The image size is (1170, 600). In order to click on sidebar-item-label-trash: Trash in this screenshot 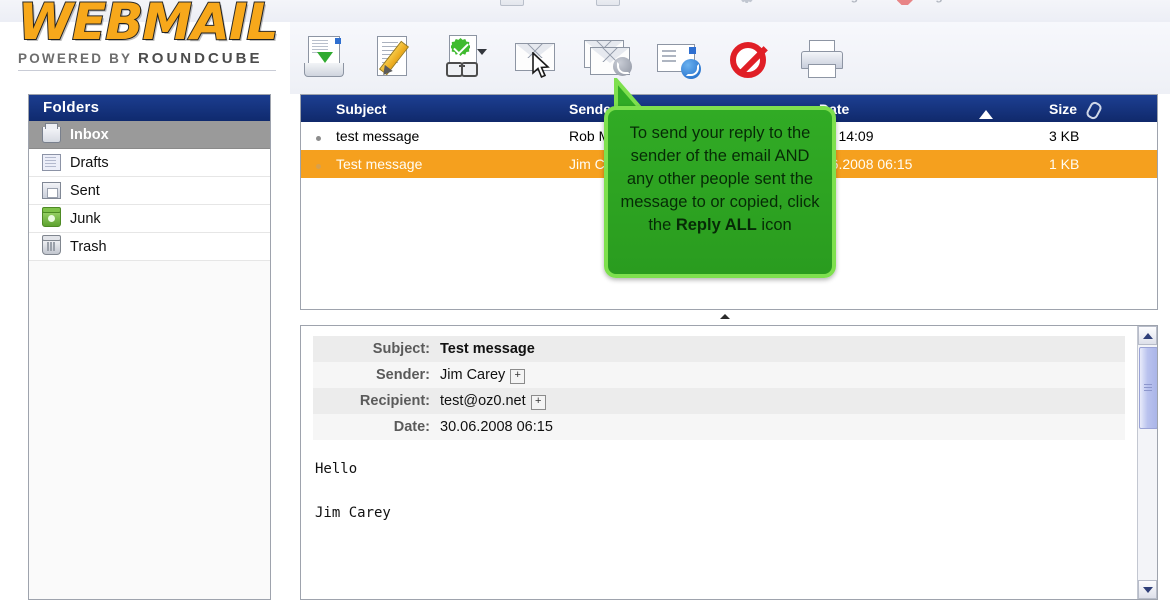, I will do `click(88, 246)`.